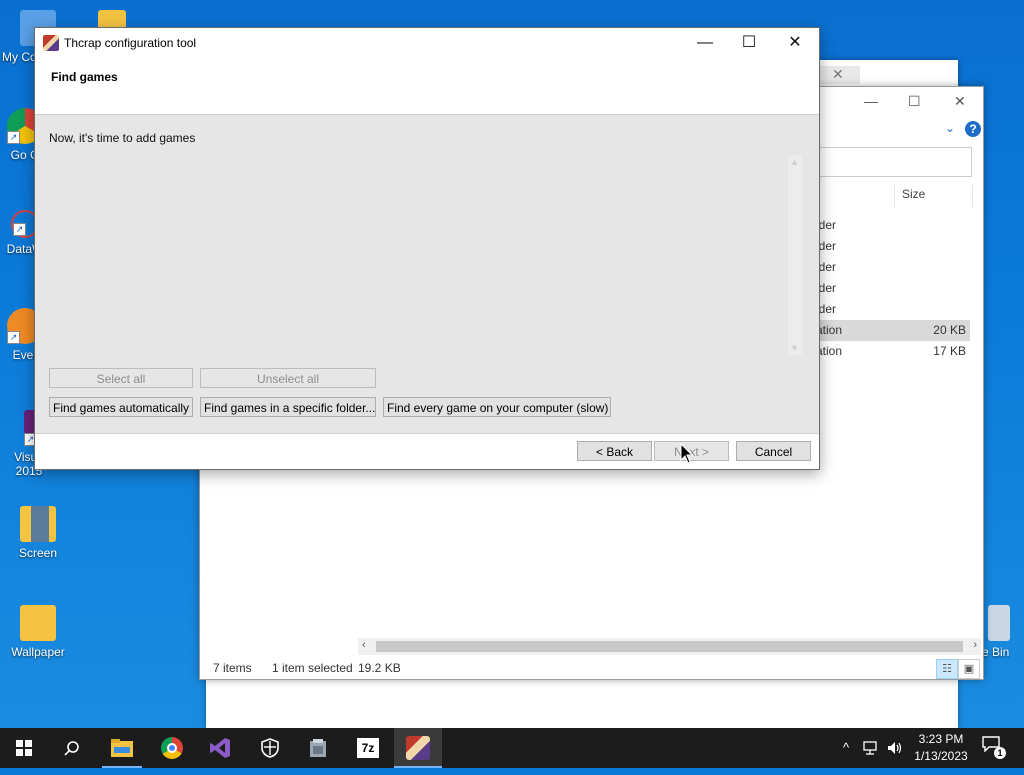 This screenshot has height=775, width=1024. I want to click on status-selection: 1 item selected, so click(312, 668).